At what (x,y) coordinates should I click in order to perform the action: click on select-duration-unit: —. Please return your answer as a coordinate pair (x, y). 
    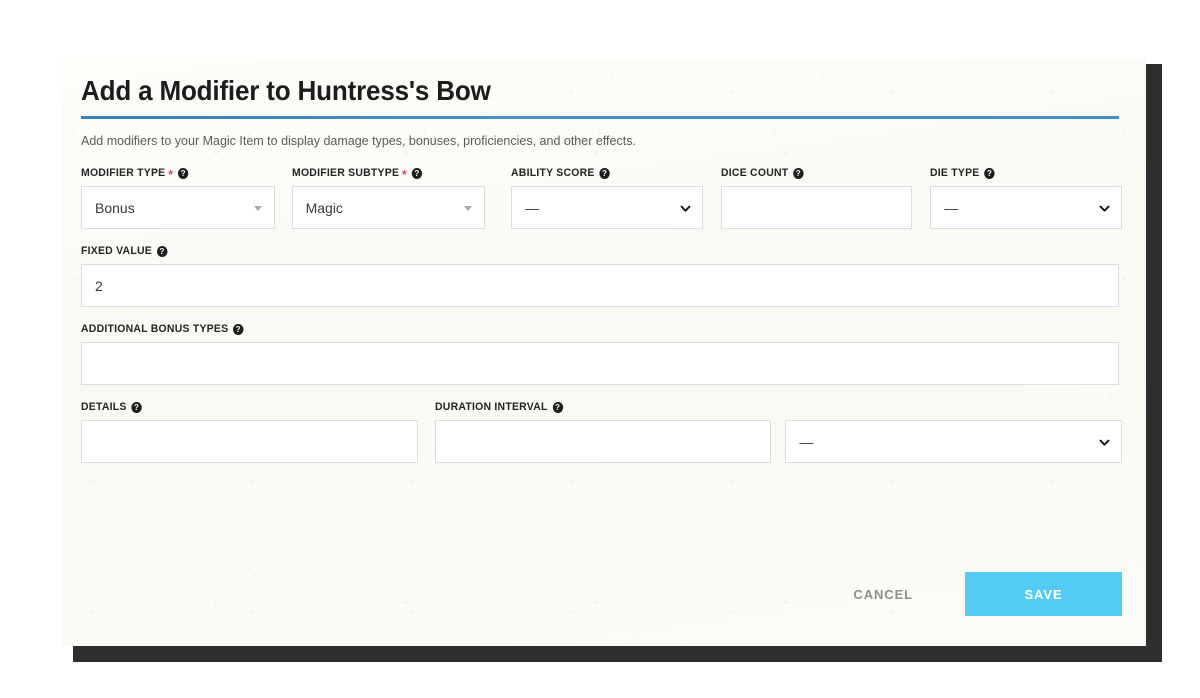
    Looking at the image, I should click on (954, 441).